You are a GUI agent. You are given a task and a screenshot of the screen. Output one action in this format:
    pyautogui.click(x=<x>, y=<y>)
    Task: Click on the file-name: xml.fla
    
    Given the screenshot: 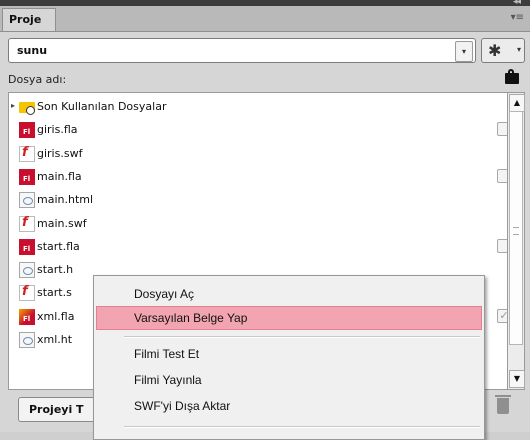 What is the action you would take?
    pyautogui.click(x=56, y=316)
    